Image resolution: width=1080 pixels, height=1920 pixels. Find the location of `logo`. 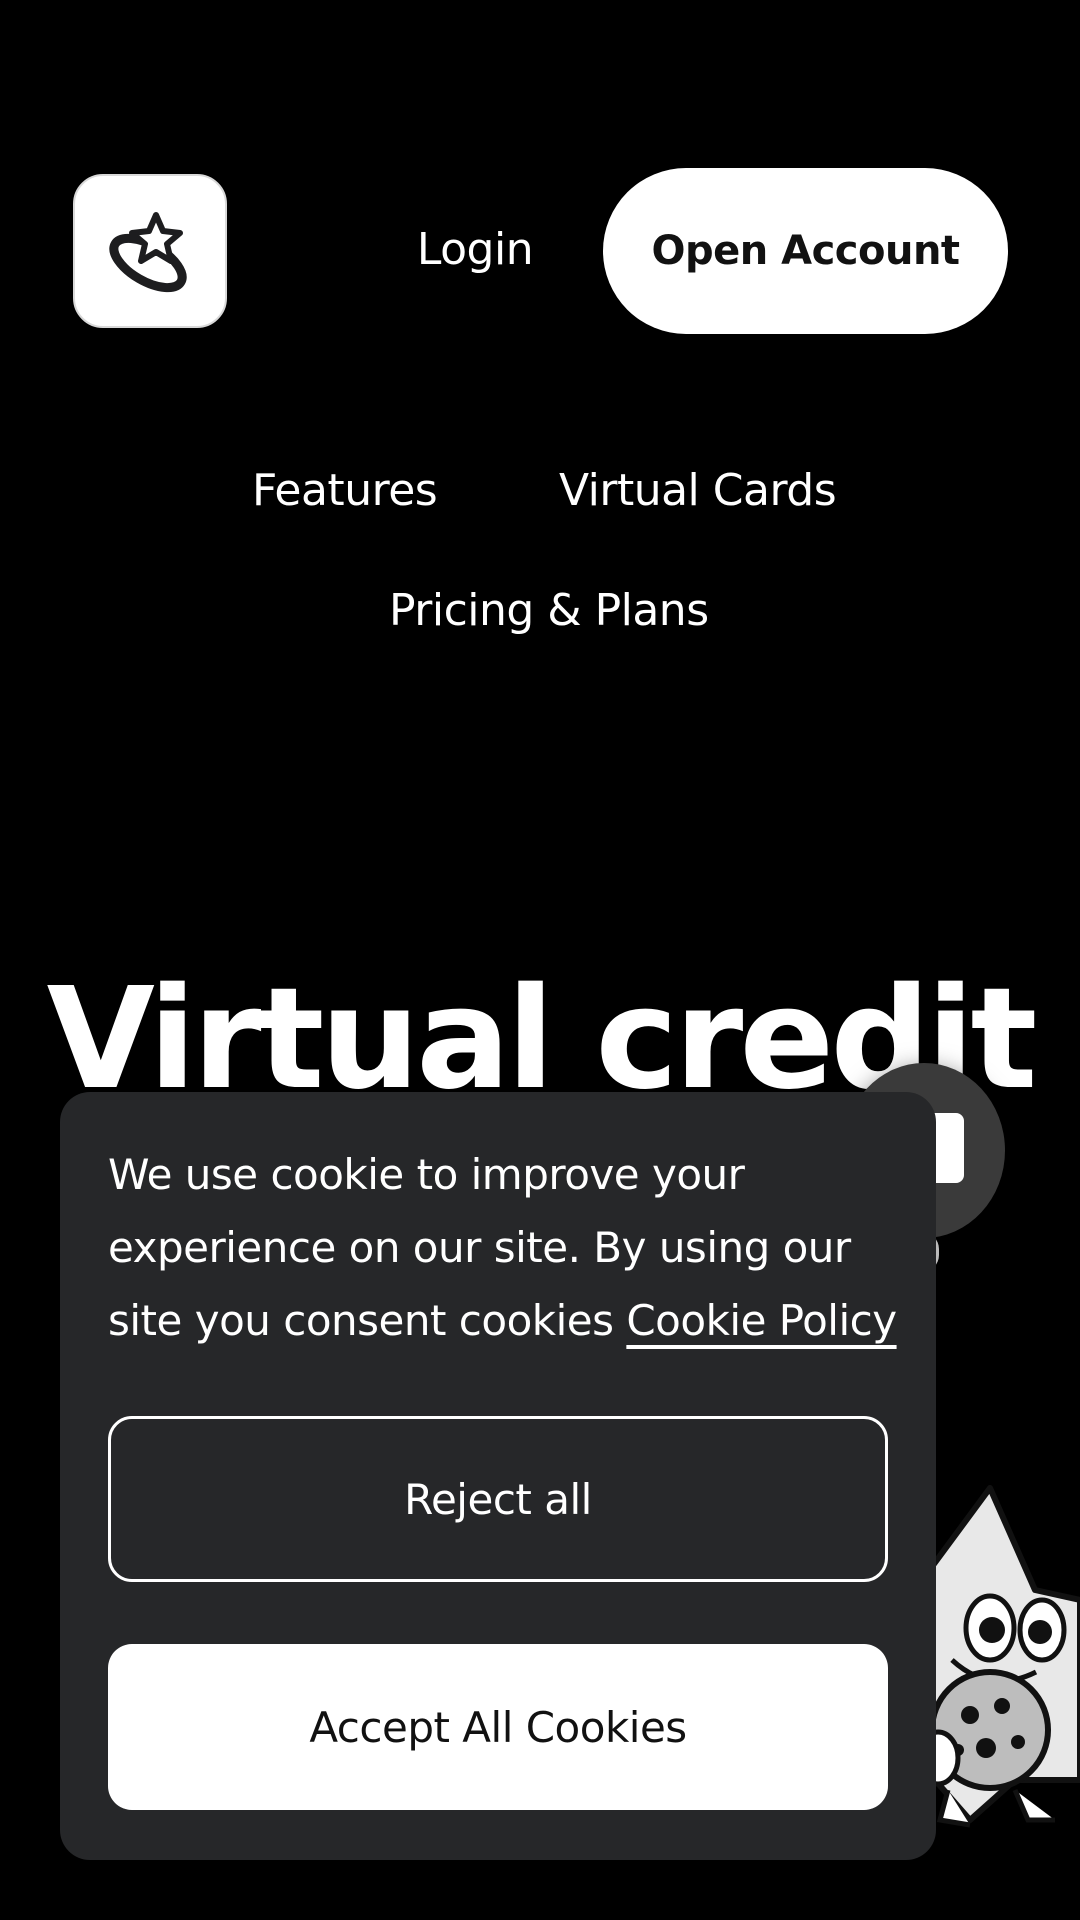

logo is located at coordinates (150, 251).